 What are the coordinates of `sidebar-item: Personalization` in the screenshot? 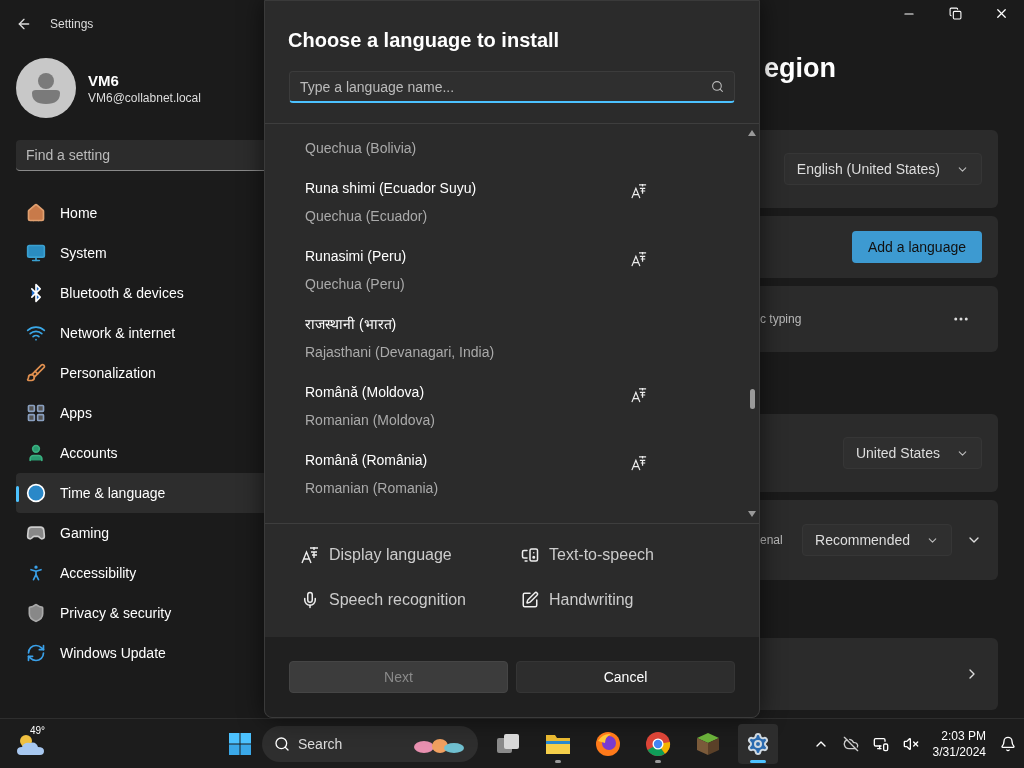 It's located at (140, 373).